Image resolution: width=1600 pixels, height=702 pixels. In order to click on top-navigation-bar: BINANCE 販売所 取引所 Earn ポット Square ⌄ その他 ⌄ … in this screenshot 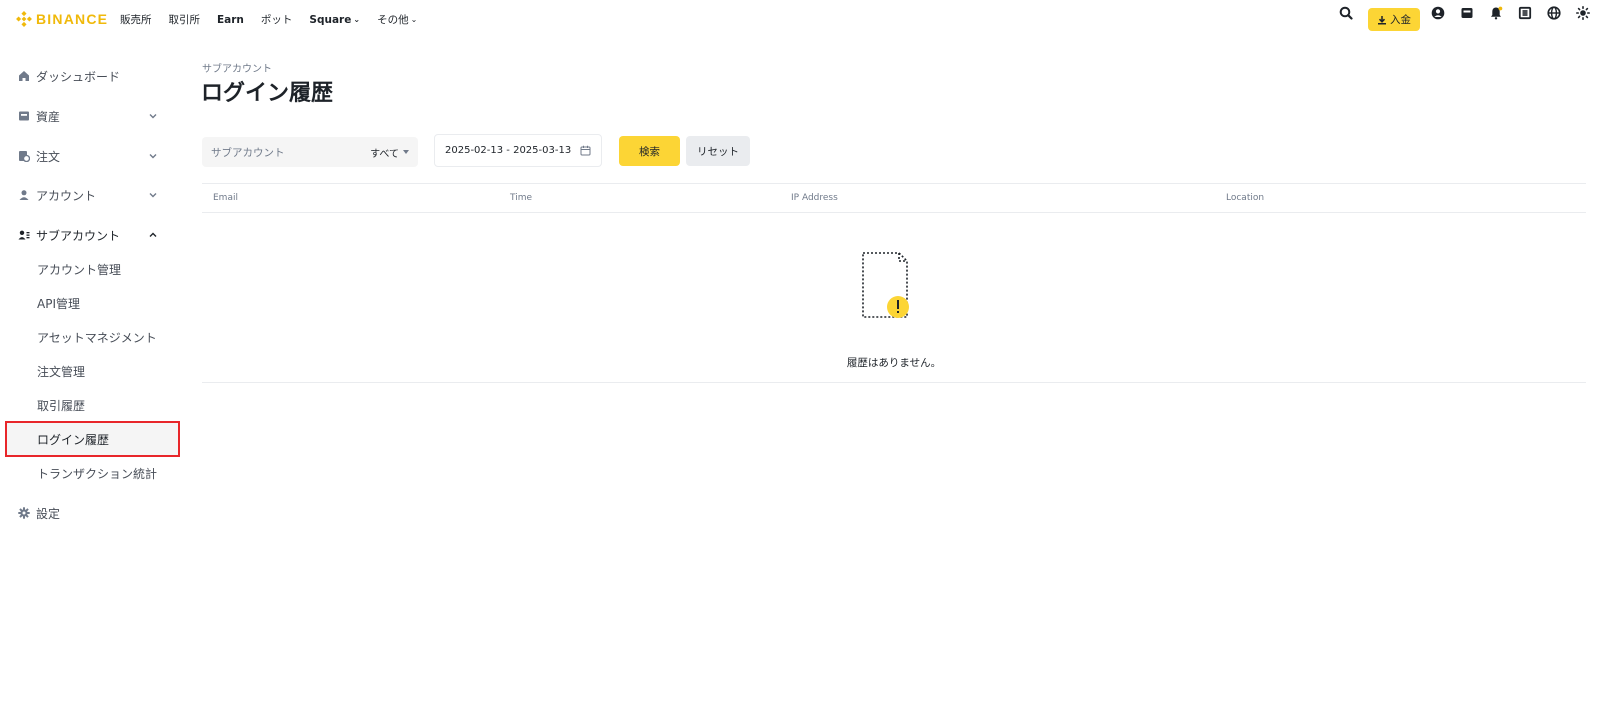, I will do `click(800, 19)`.